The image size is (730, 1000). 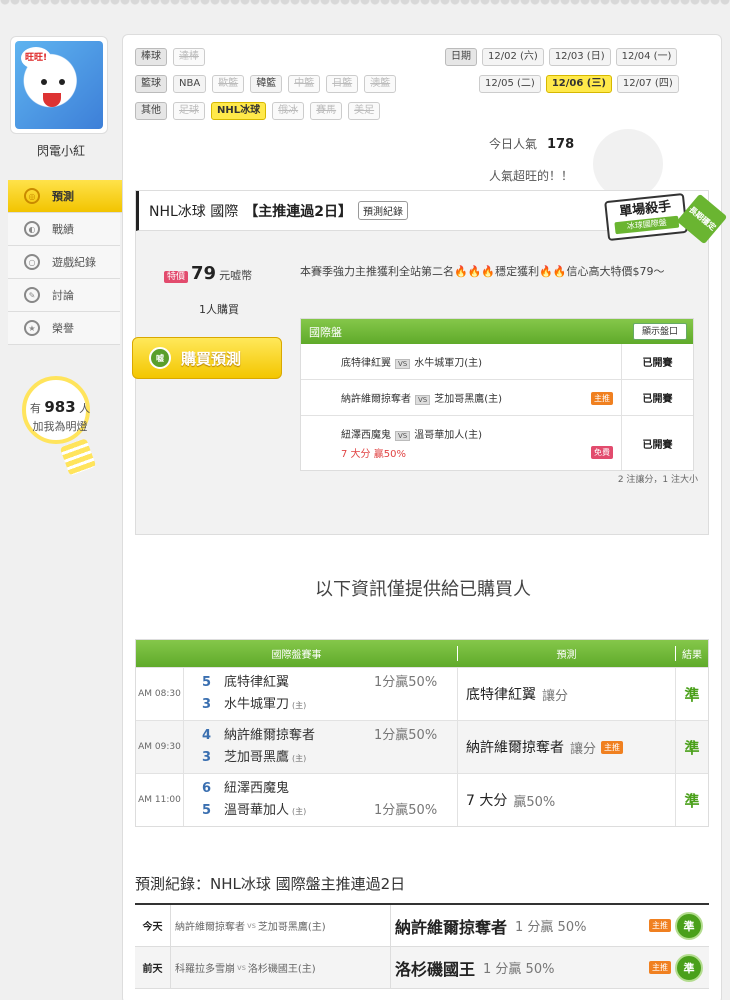 I want to click on date-row: 12/05 (二) 12/06 (三) 12/07 (四), so click(x=580, y=83).